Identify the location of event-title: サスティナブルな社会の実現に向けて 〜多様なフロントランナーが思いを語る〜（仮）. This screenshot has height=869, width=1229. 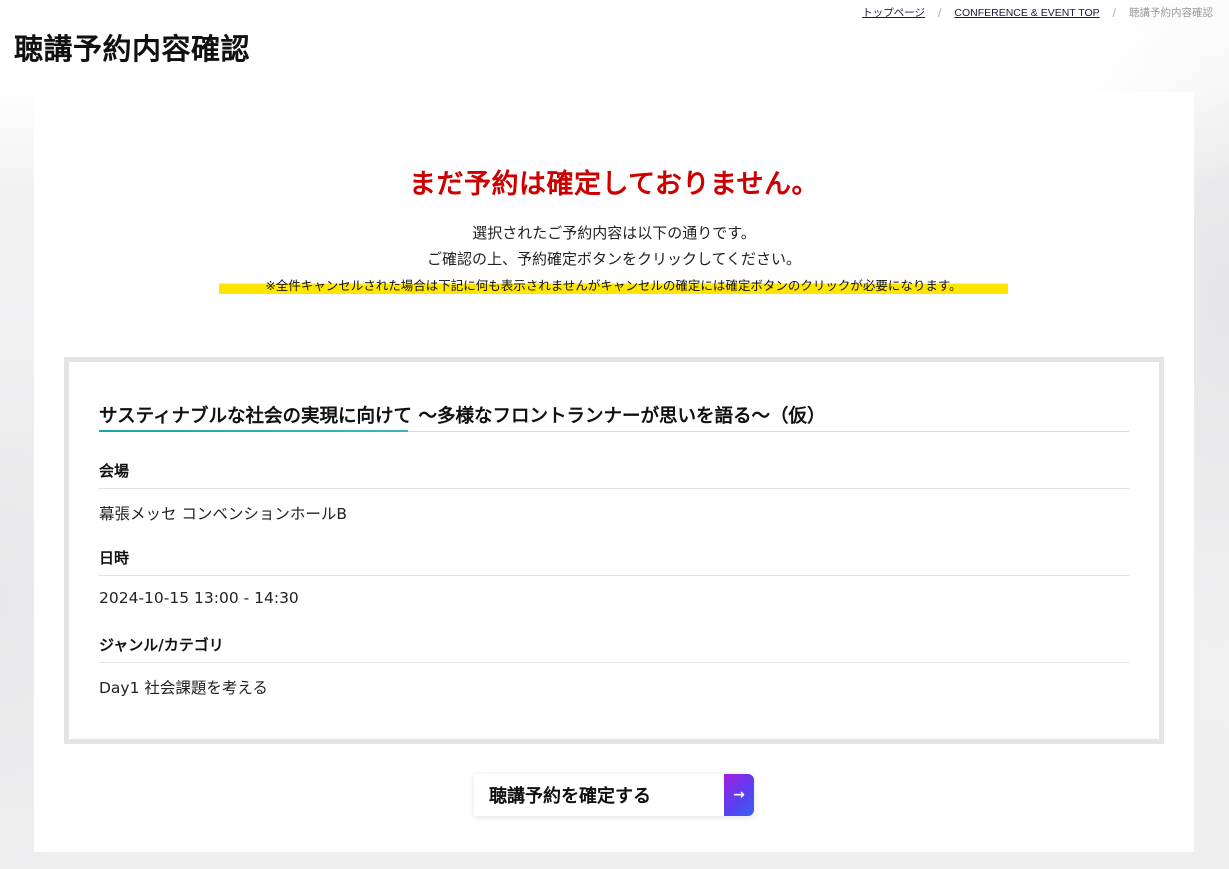
(462, 416).